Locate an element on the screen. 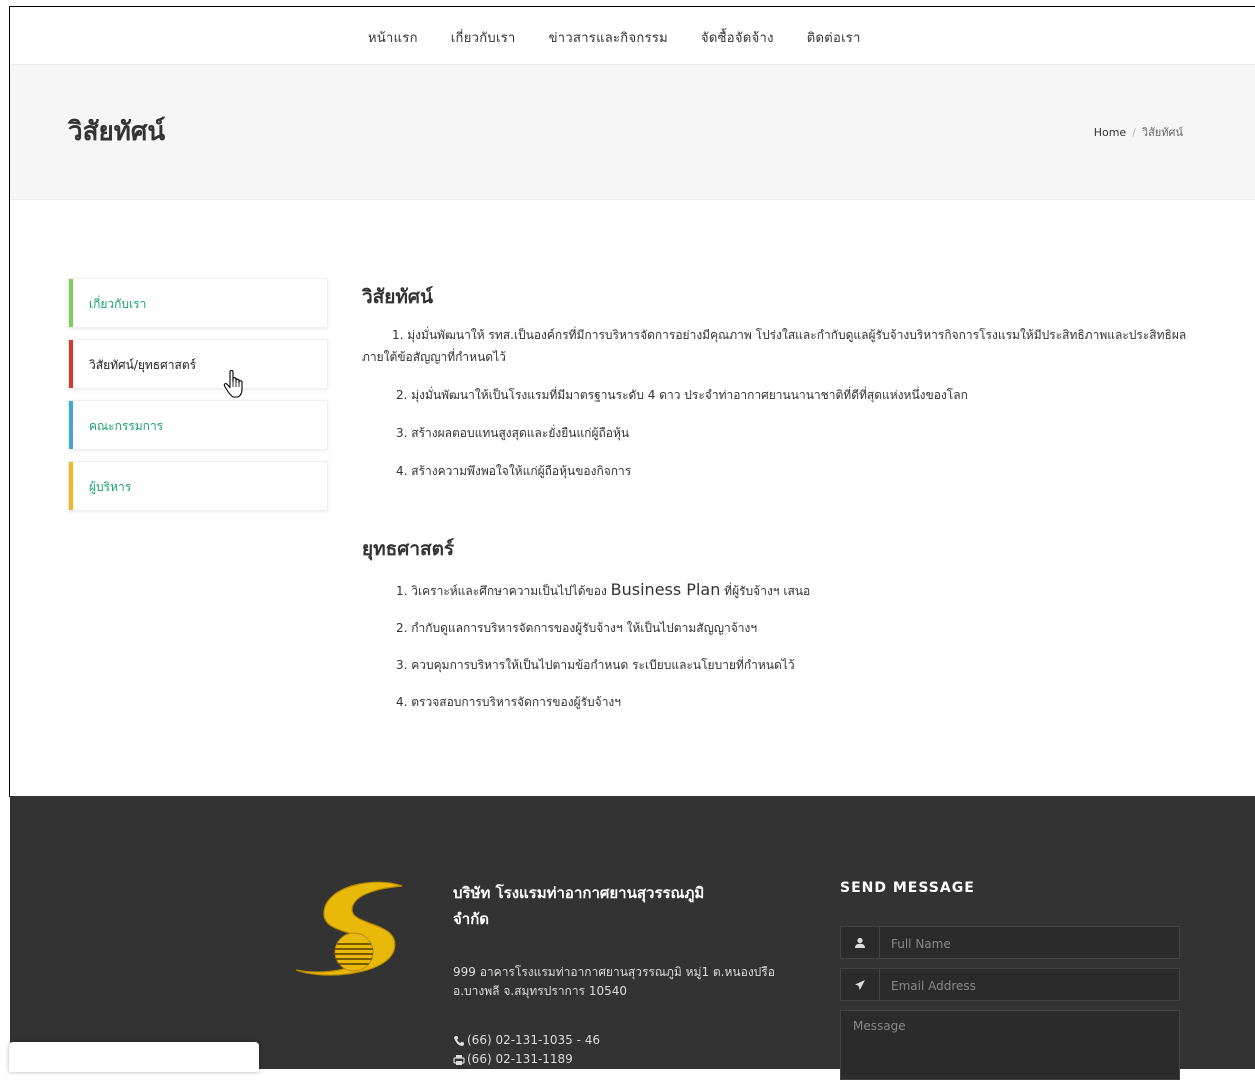  fax-row: (66) 02-131-1189 is located at coordinates (526, 1059).